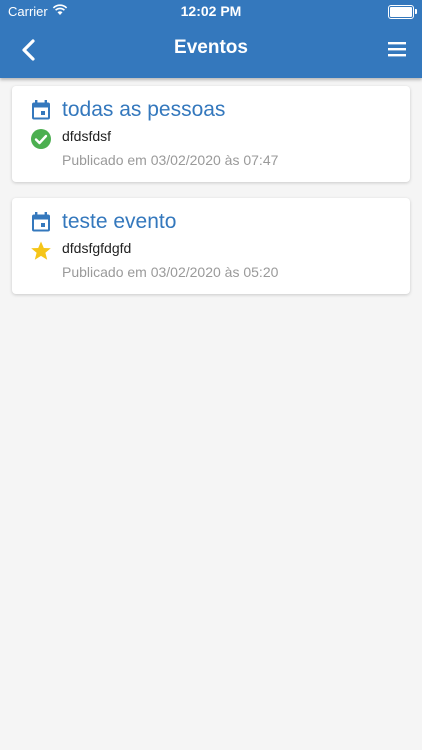  I want to click on event-description: dfdsfgfdgfd, so click(97, 248).